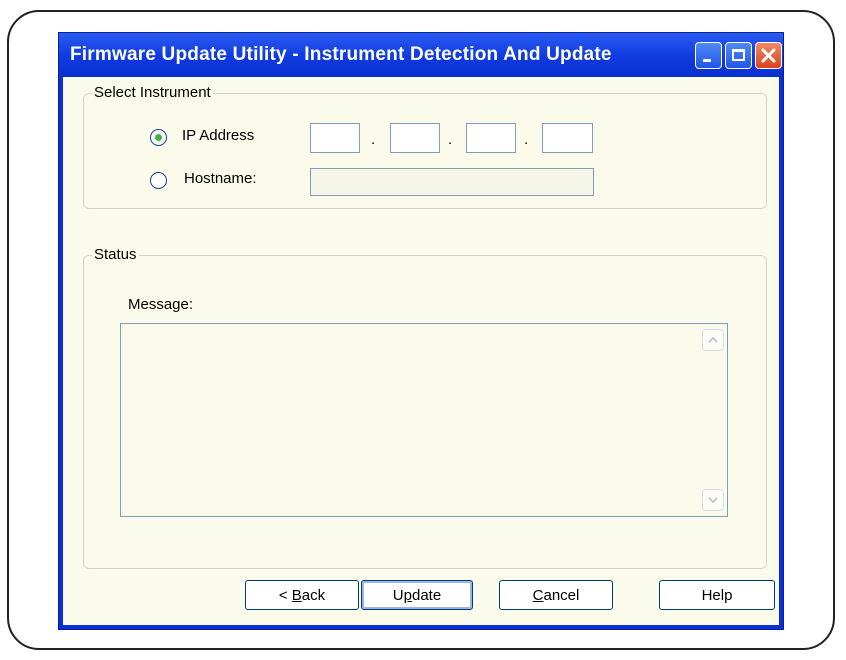 The height and width of the screenshot is (660, 846). What do you see at coordinates (152, 93) in the screenshot?
I see `select-instrument-label: Select Instrument` at bounding box center [152, 93].